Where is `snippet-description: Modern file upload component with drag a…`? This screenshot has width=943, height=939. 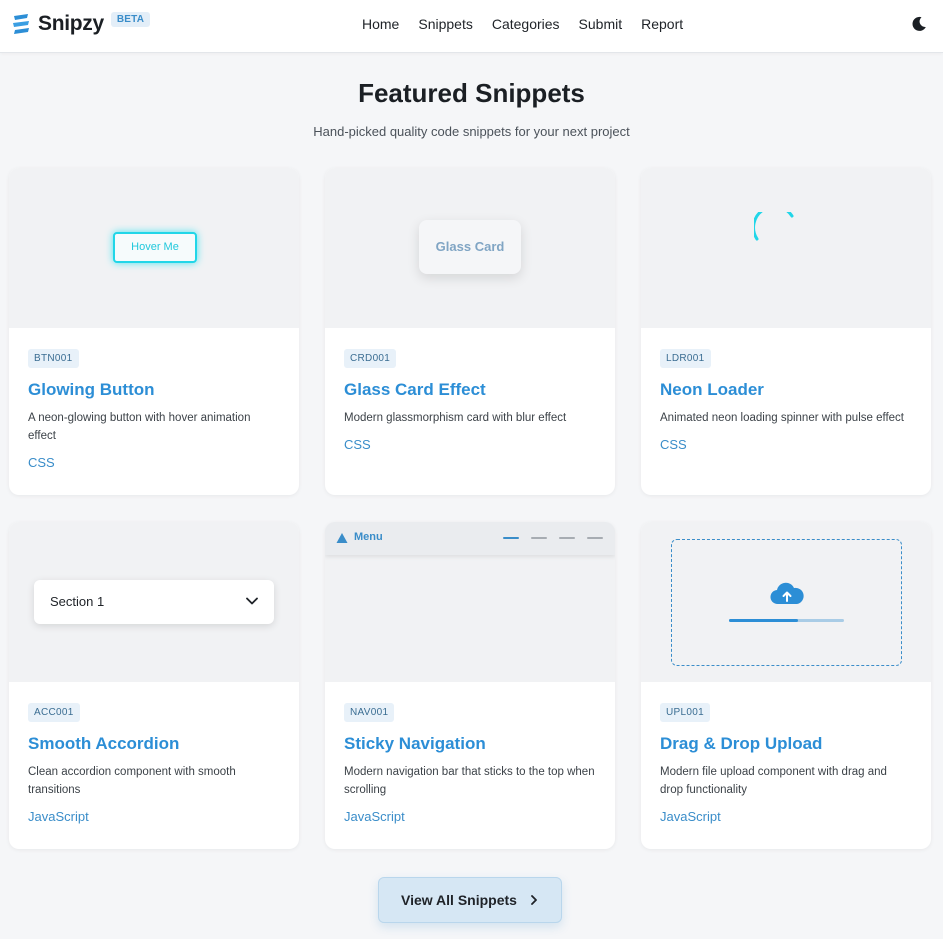
snippet-description: Modern file upload component with drag a… is located at coordinates (773, 781).